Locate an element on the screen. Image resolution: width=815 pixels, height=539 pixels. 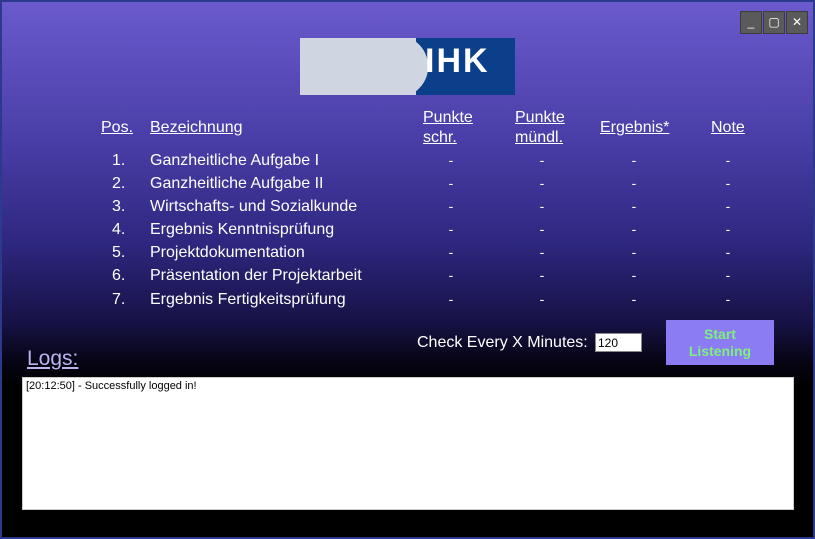
interval-input is located at coordinates (618, 342).